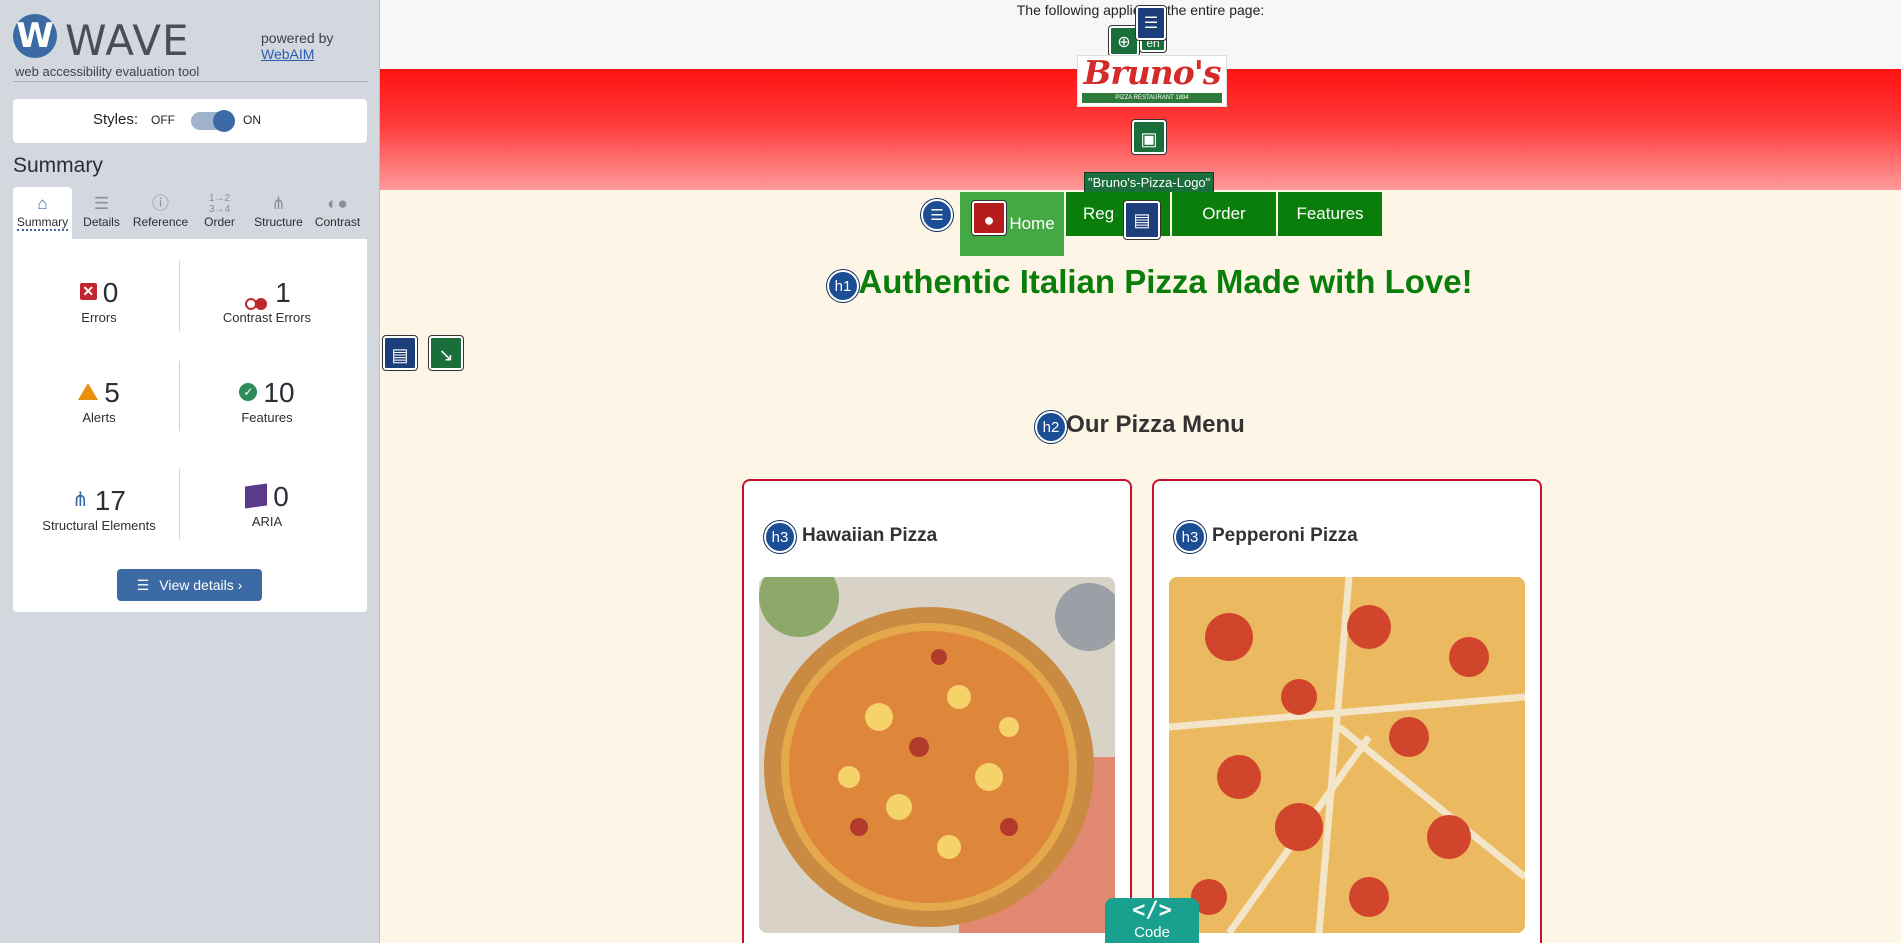  What do you see at coordinates (42, 223) in the screenshot?
I see `tab-label: Summary` at bounding box center [42, 223].